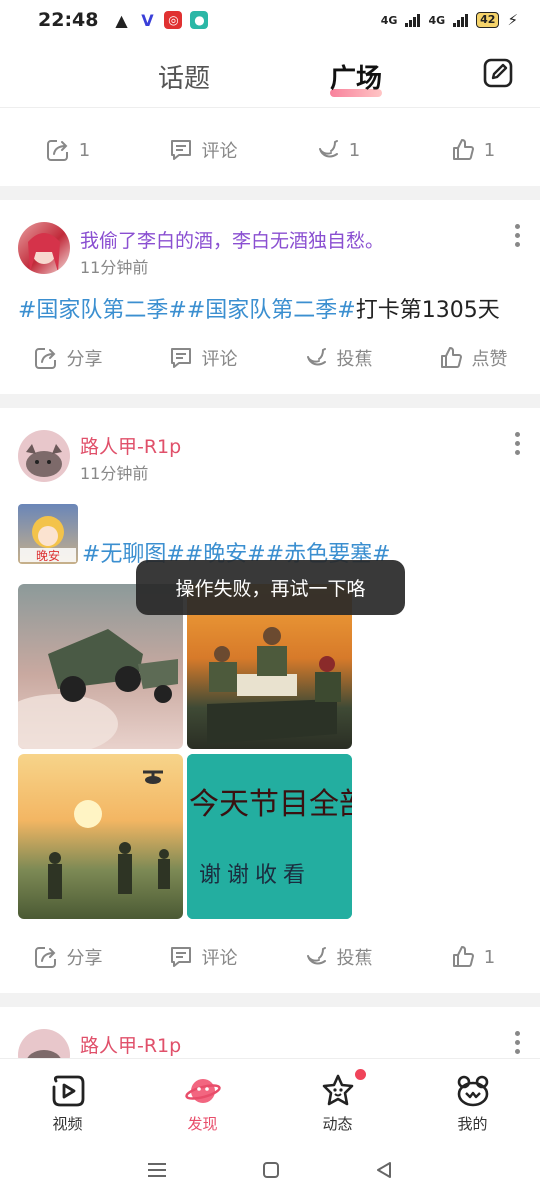 The width and height of the screenshot is (540, 1200). I want to click on like-button: 点赞, so click(472, 358).